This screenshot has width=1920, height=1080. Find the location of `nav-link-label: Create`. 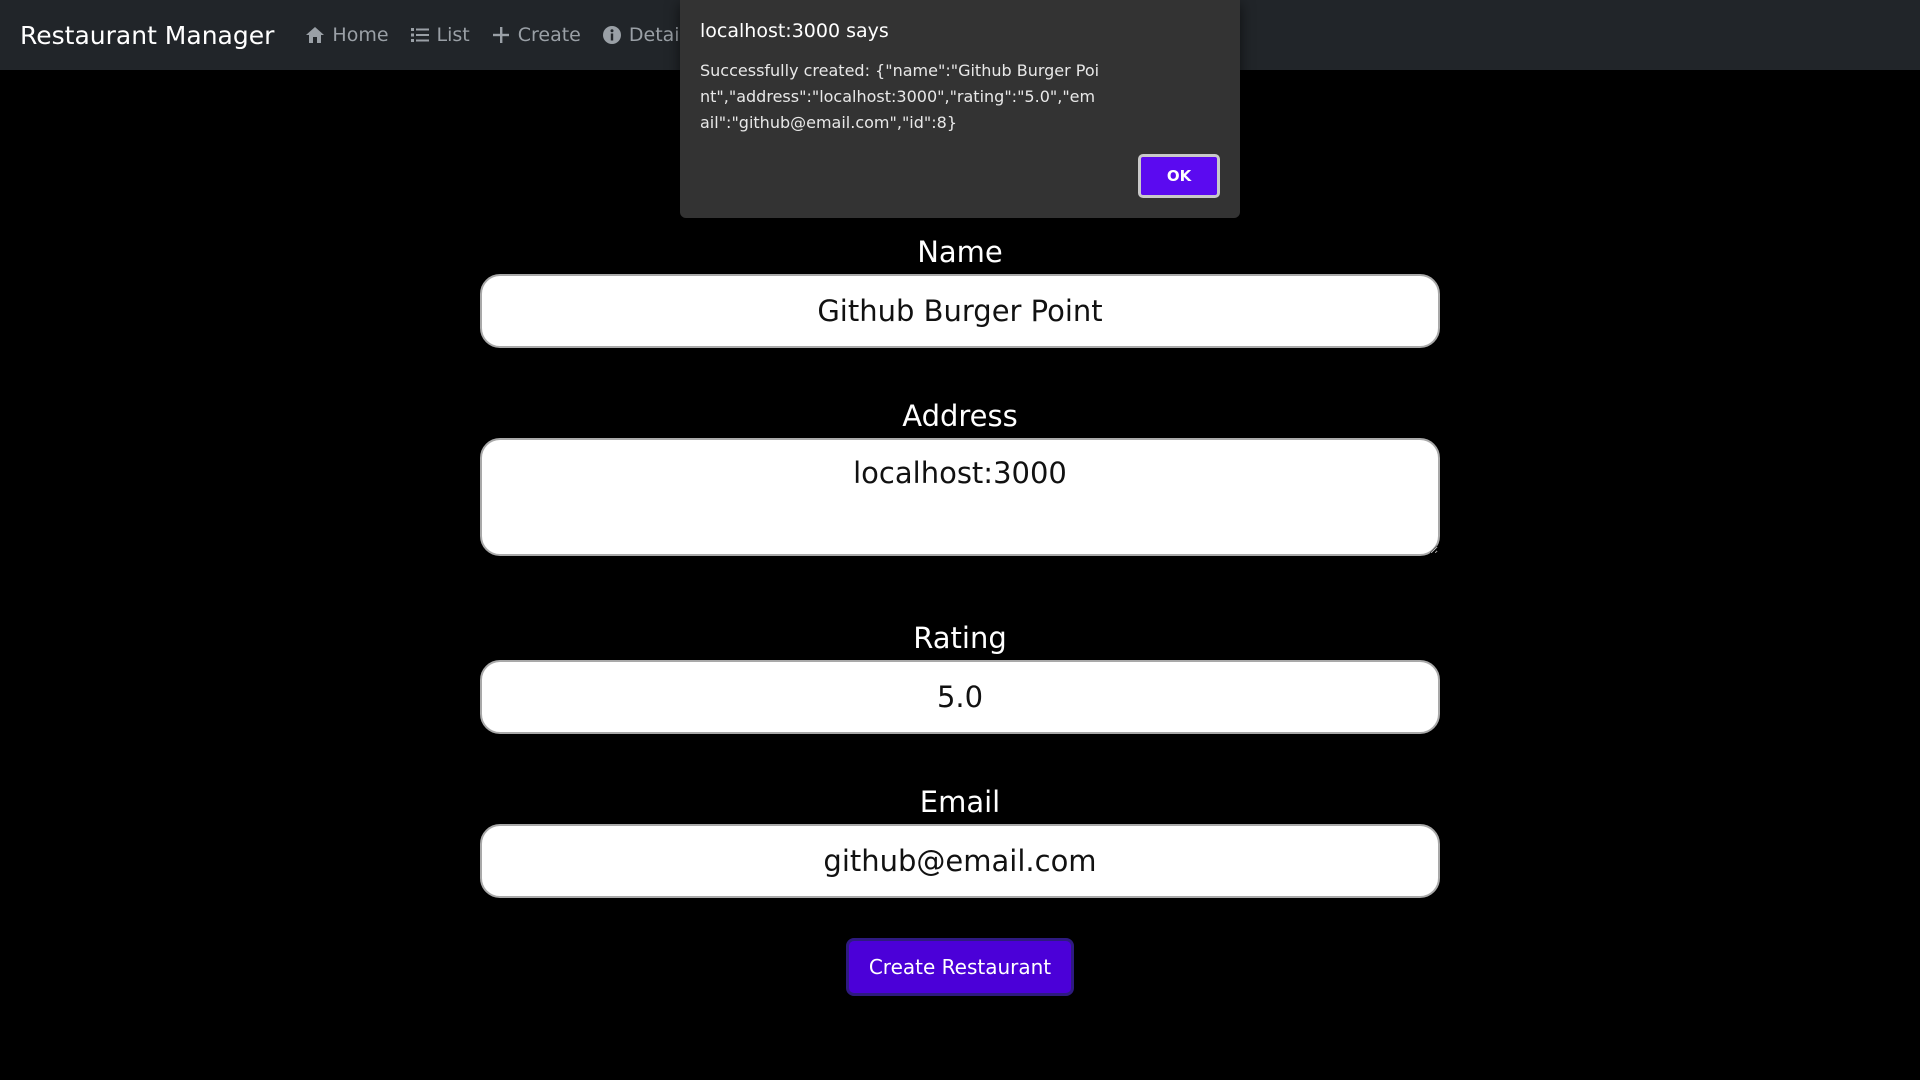

nav-link-label: Create is located at coordinates (549, 35).